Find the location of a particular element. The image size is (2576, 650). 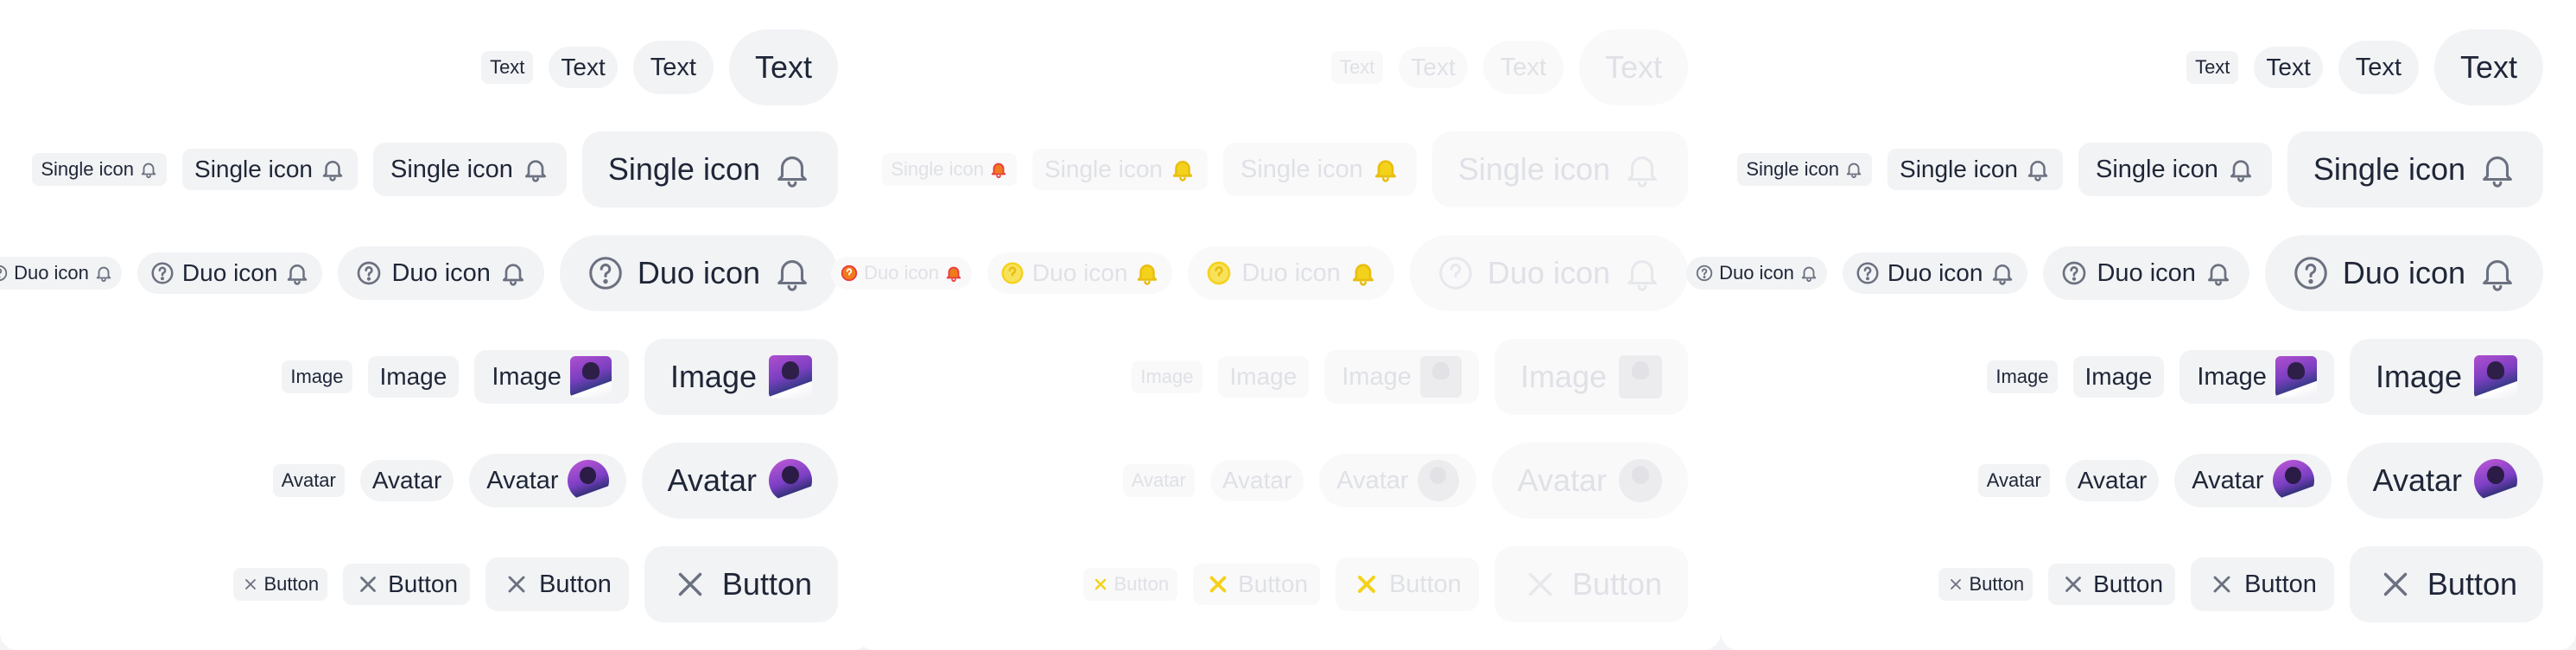

single-icon-chip-xs-disabled: Single icon is located at coordinates (950, 170).